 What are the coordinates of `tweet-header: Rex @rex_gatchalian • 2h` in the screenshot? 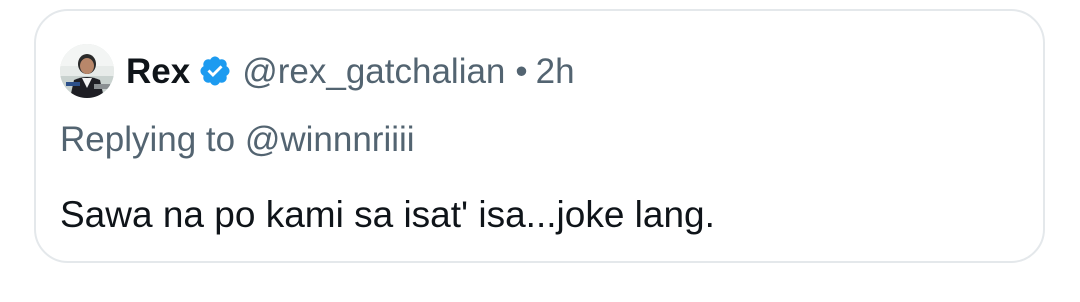 It's located at (317, 71).